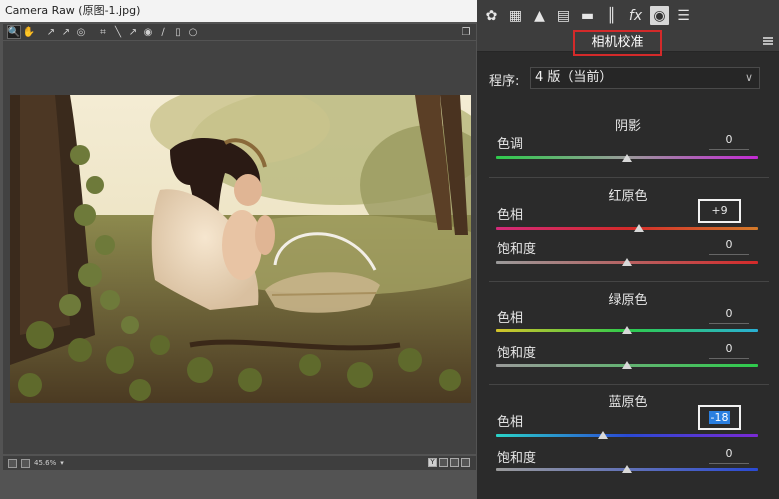 This screenshot has width=779, height=499. Describe the element at coordinates (659, 15) in the screenshot. I see `camera-calibration-tab-icon: ◉` at that location.